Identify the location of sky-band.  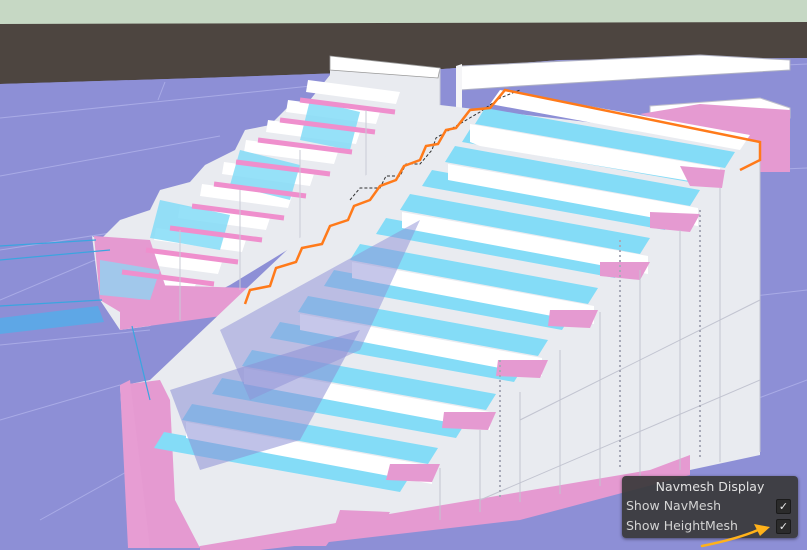
(403, 13).